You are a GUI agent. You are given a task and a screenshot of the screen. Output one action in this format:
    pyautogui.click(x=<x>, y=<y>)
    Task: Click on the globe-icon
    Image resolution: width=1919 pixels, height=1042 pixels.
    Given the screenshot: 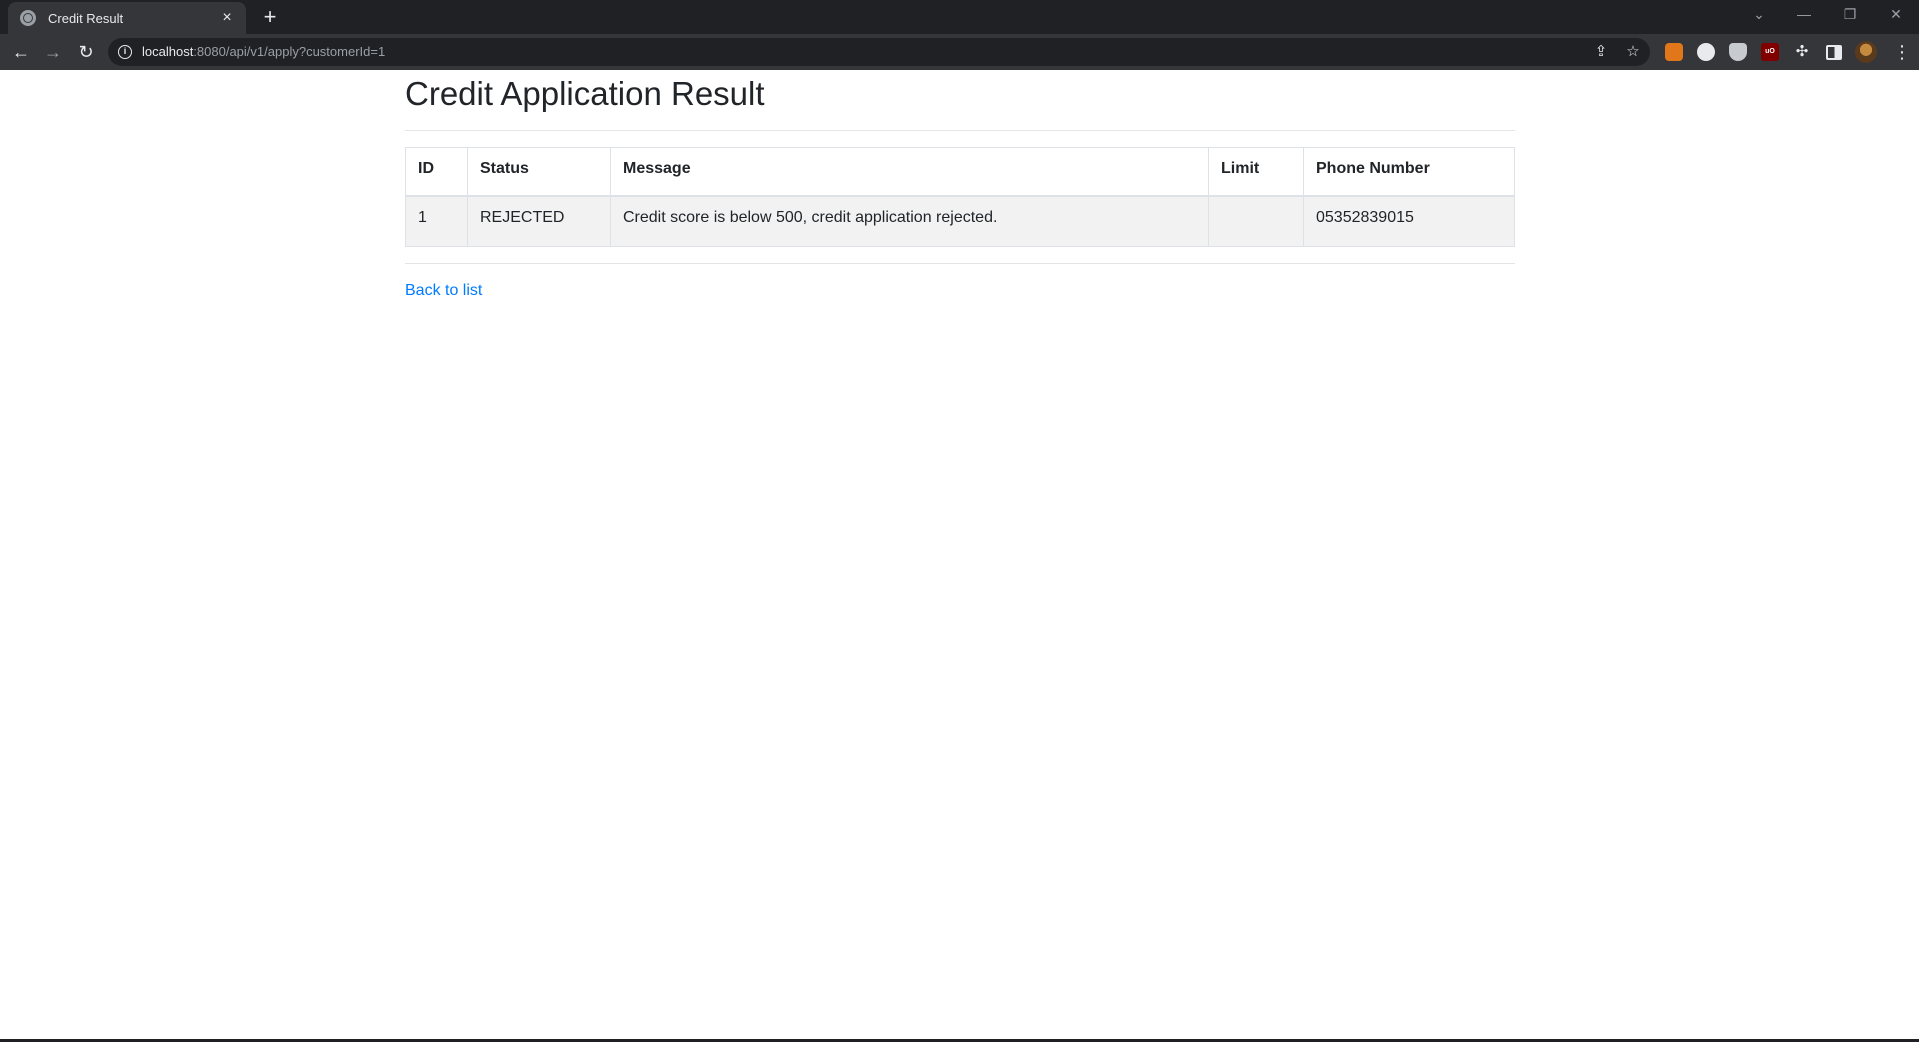 What is the action you would take?
    pyautogui.click(x=28, y=18)
    